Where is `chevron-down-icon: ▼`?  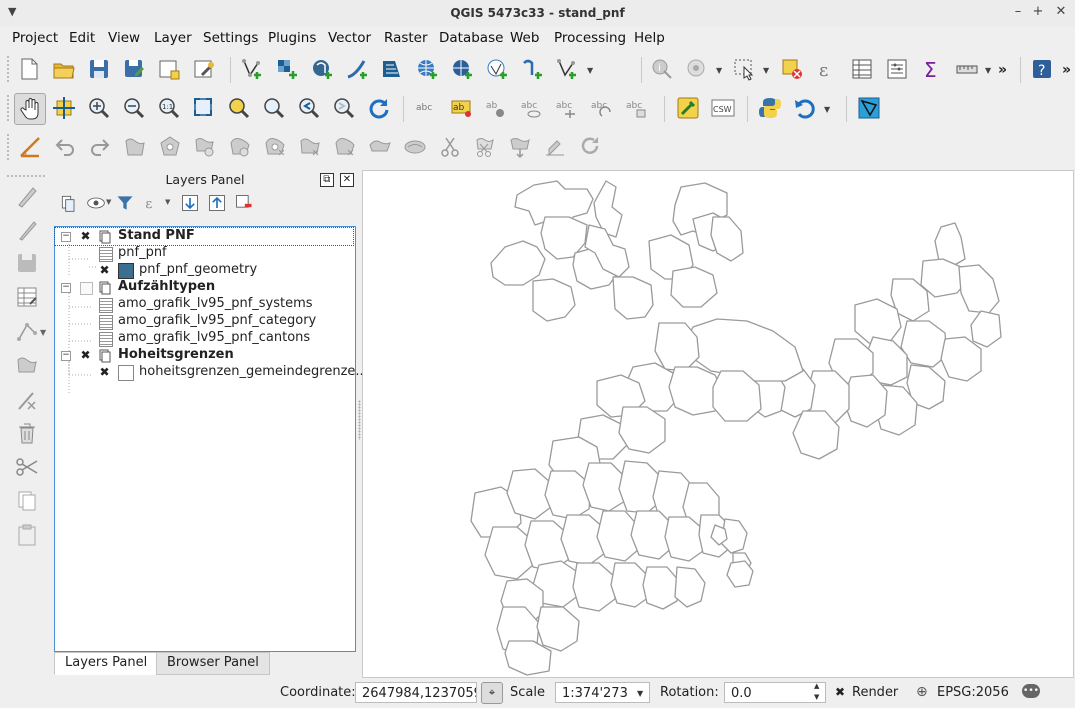 chevron-down-icon: ▼ is located at coordinates (640, 693).